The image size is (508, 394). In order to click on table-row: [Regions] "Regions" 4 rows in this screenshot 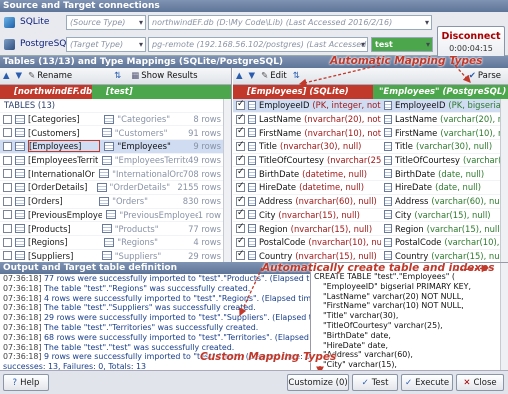, I will do `click(115, 243)`.